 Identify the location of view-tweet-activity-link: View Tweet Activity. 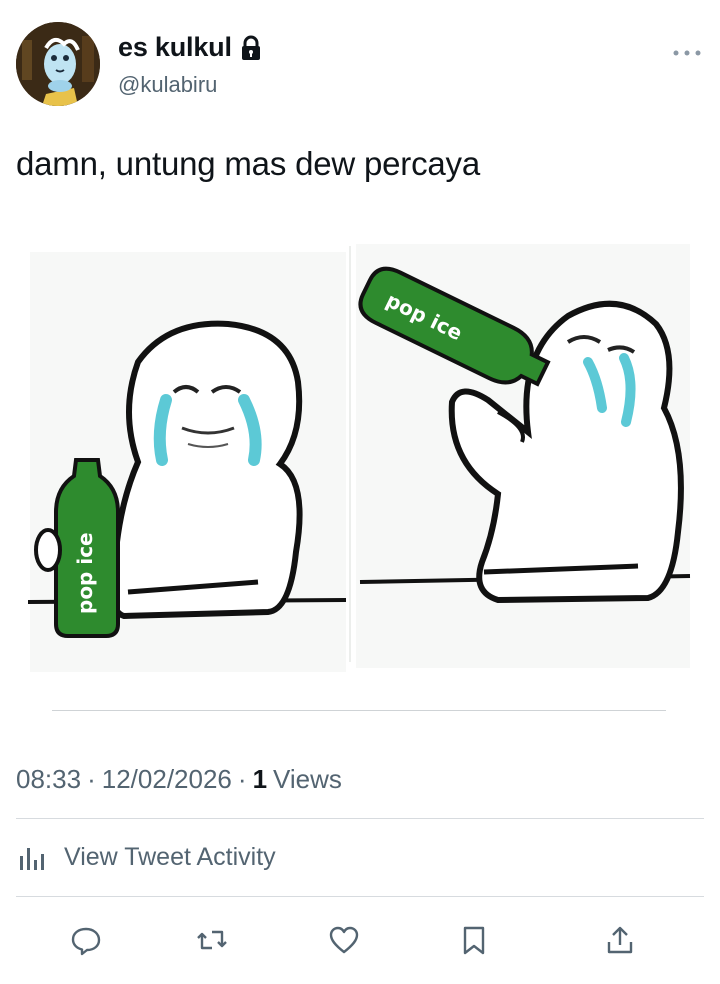
(146, 857).